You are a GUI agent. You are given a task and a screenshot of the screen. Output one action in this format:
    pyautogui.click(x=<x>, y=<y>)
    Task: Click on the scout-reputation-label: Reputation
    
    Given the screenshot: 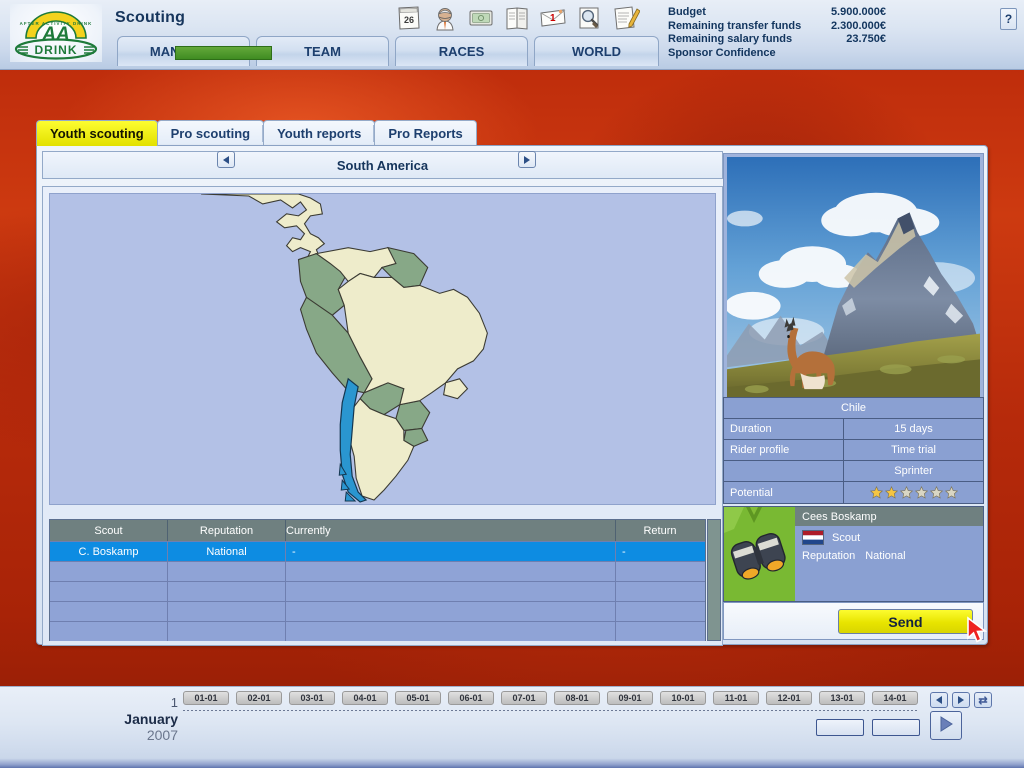 What is the action you would take?
    pyautogui.click(x=829, y=556)
    